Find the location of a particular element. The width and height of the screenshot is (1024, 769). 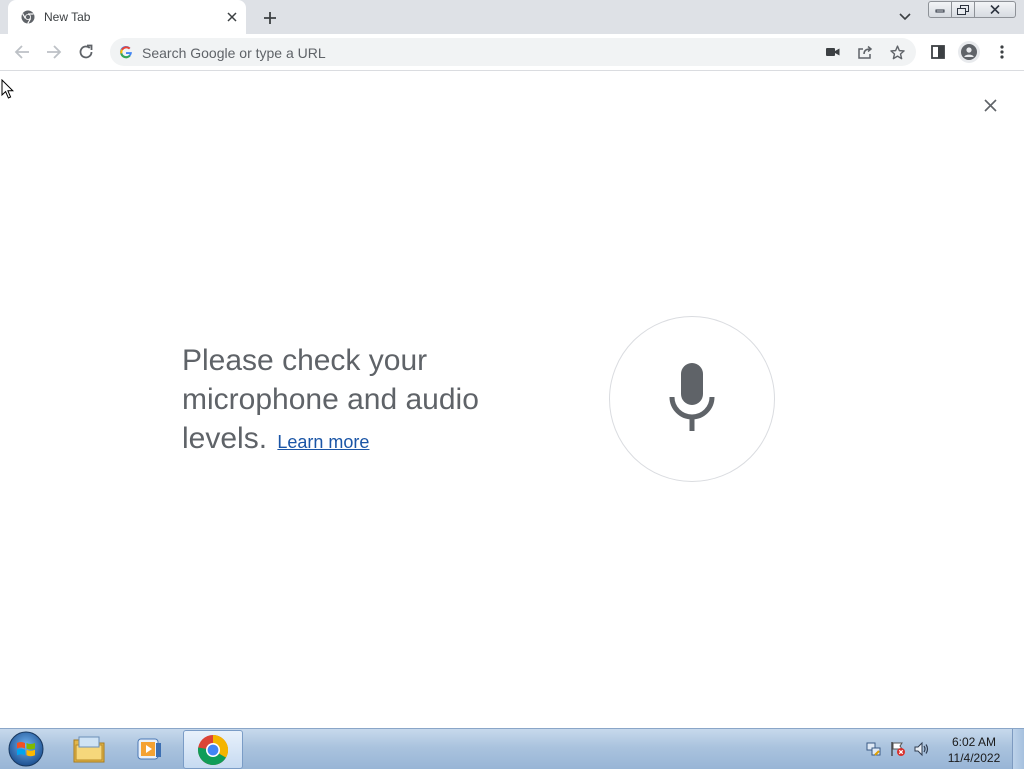

new-tab-plus-icon is located at coordinates (270, 18).